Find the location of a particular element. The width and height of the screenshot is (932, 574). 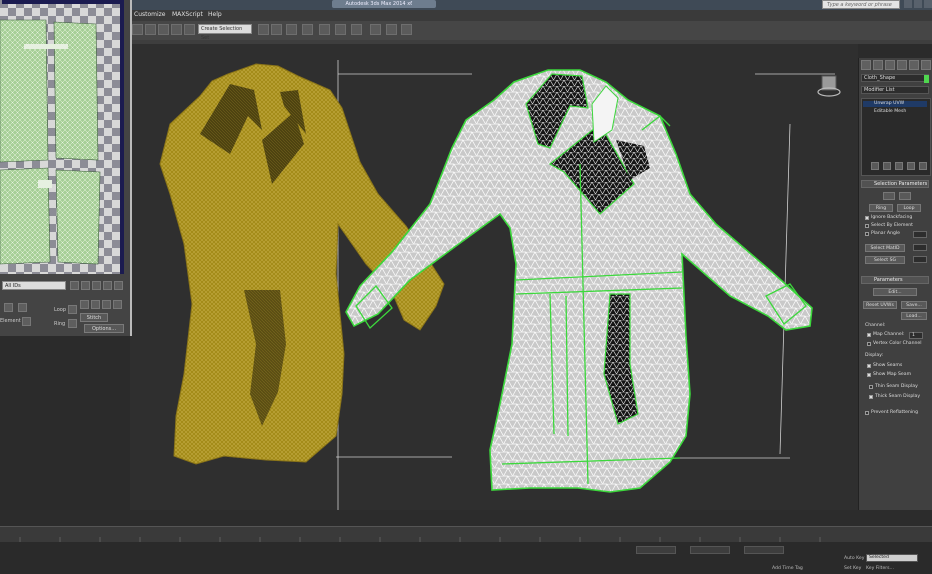

thin-seam-label: Thin Seam Display is located at coordinates (896, 386).